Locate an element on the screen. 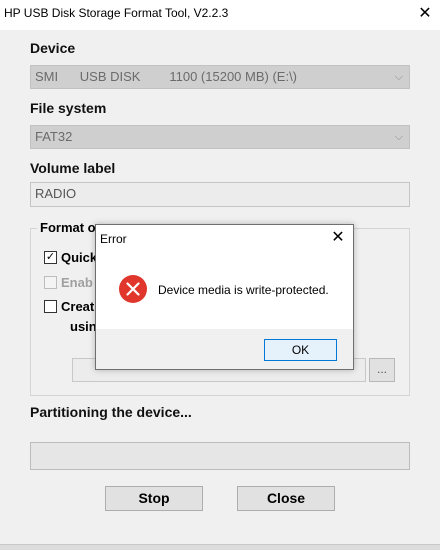 Image resolution: width=440 pixels, height=550 pixels. create-startup-disk-label-line2: usin is located at coordinates (83, 326).